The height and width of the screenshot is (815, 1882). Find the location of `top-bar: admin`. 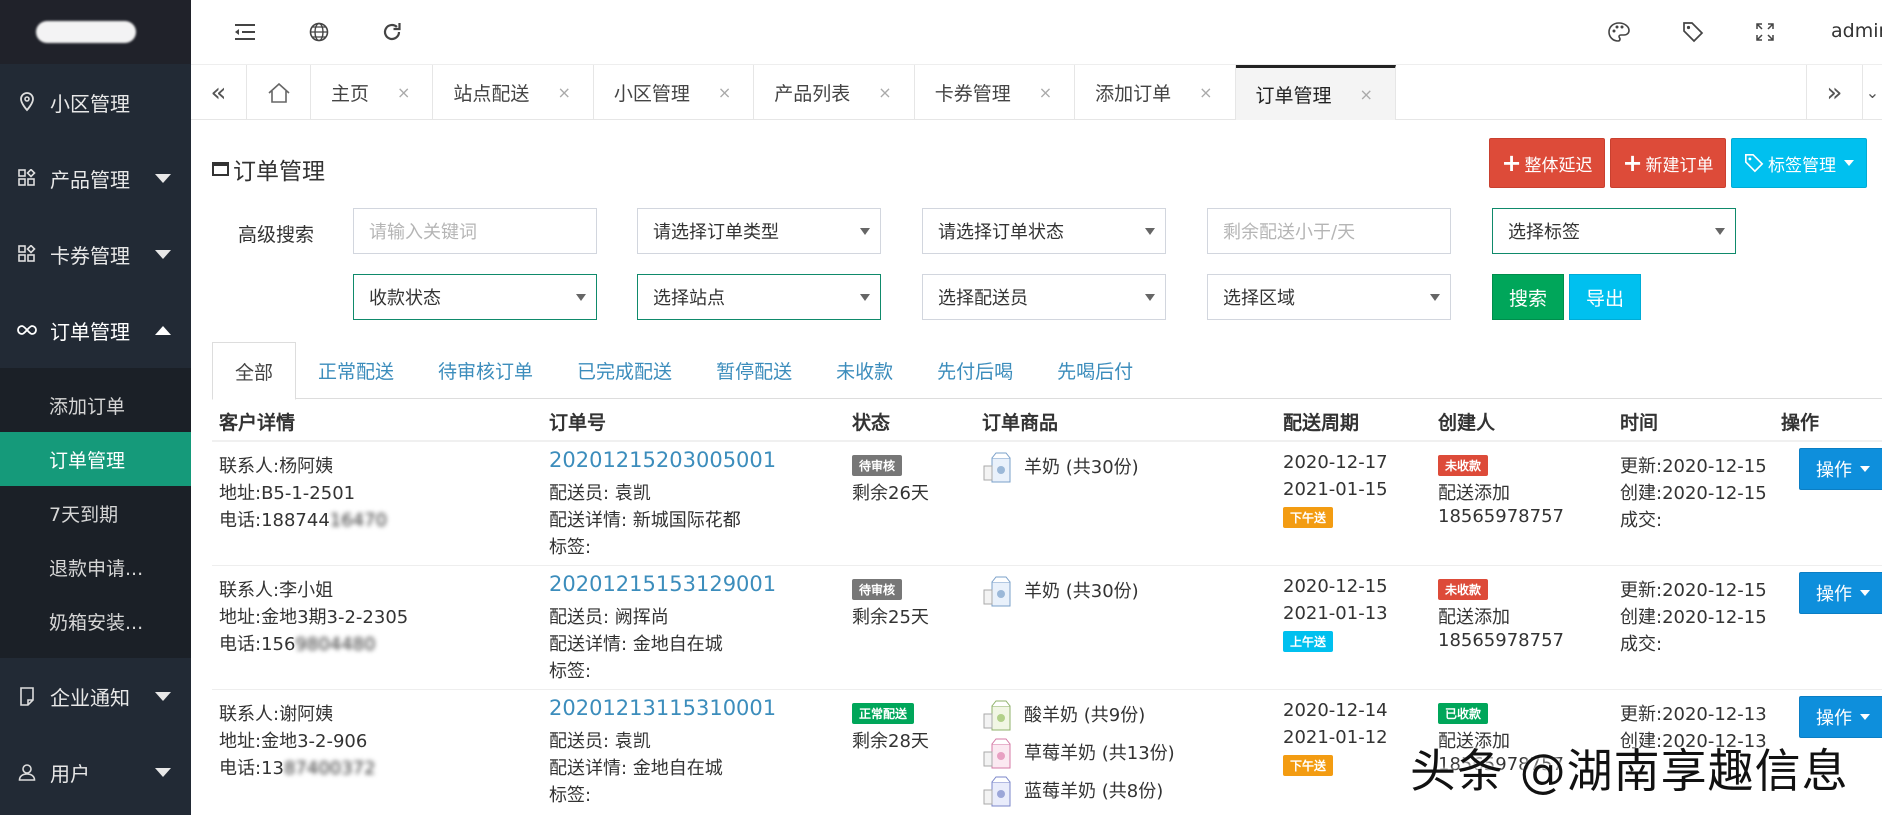

top-bar: admin is located at coordinates (1036, 32).